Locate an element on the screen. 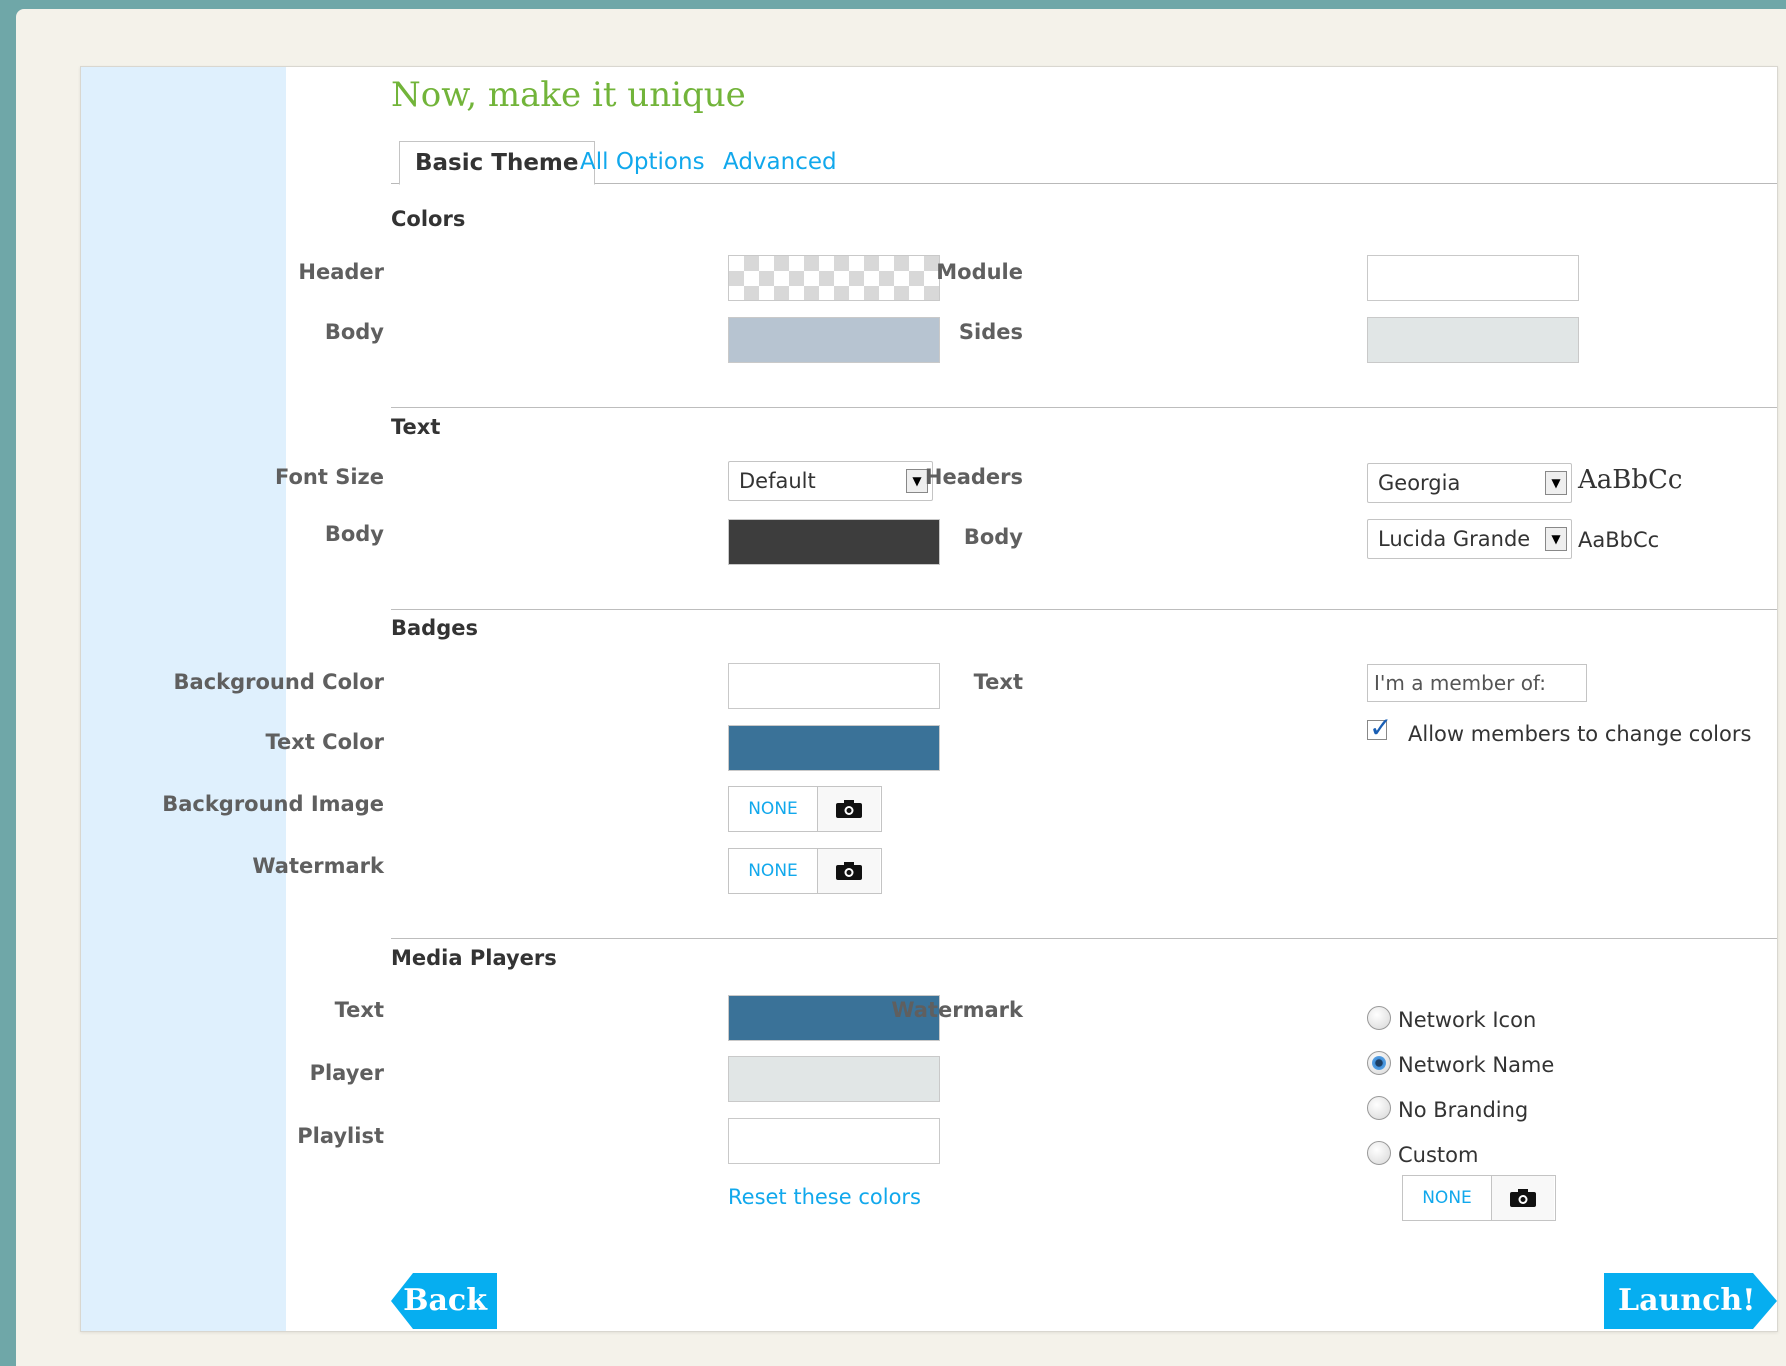 The image size is (1786, 1366). back-button: Back is located at coordinates (444, 1301).